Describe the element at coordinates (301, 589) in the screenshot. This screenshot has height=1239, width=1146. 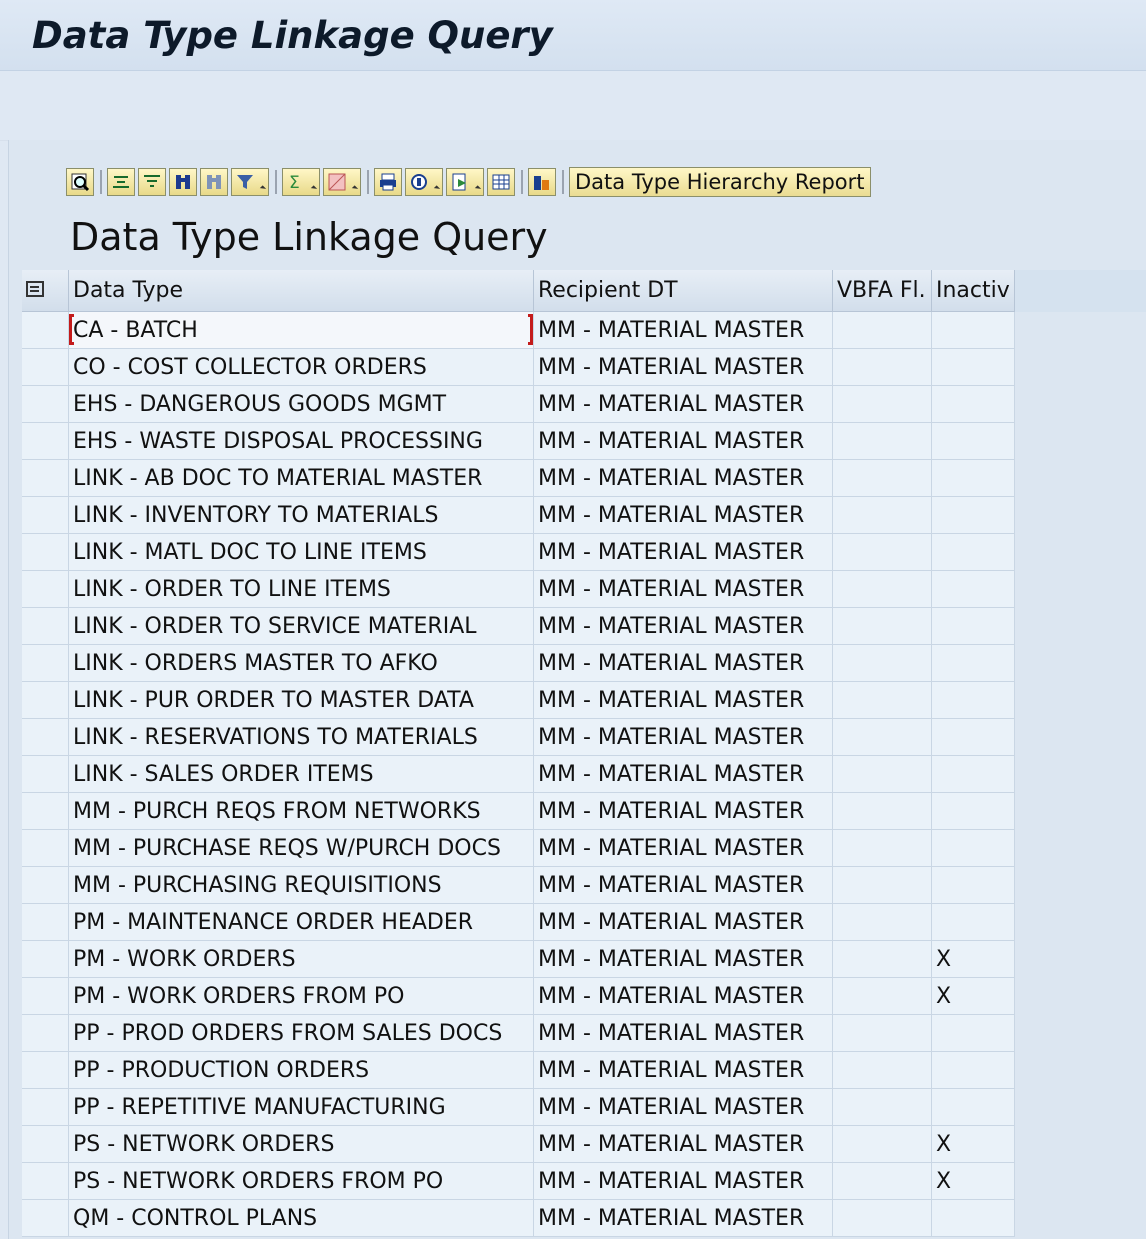
I see `data-type-cell: LINK - ORDER TO LINE ITEMS` at that location.